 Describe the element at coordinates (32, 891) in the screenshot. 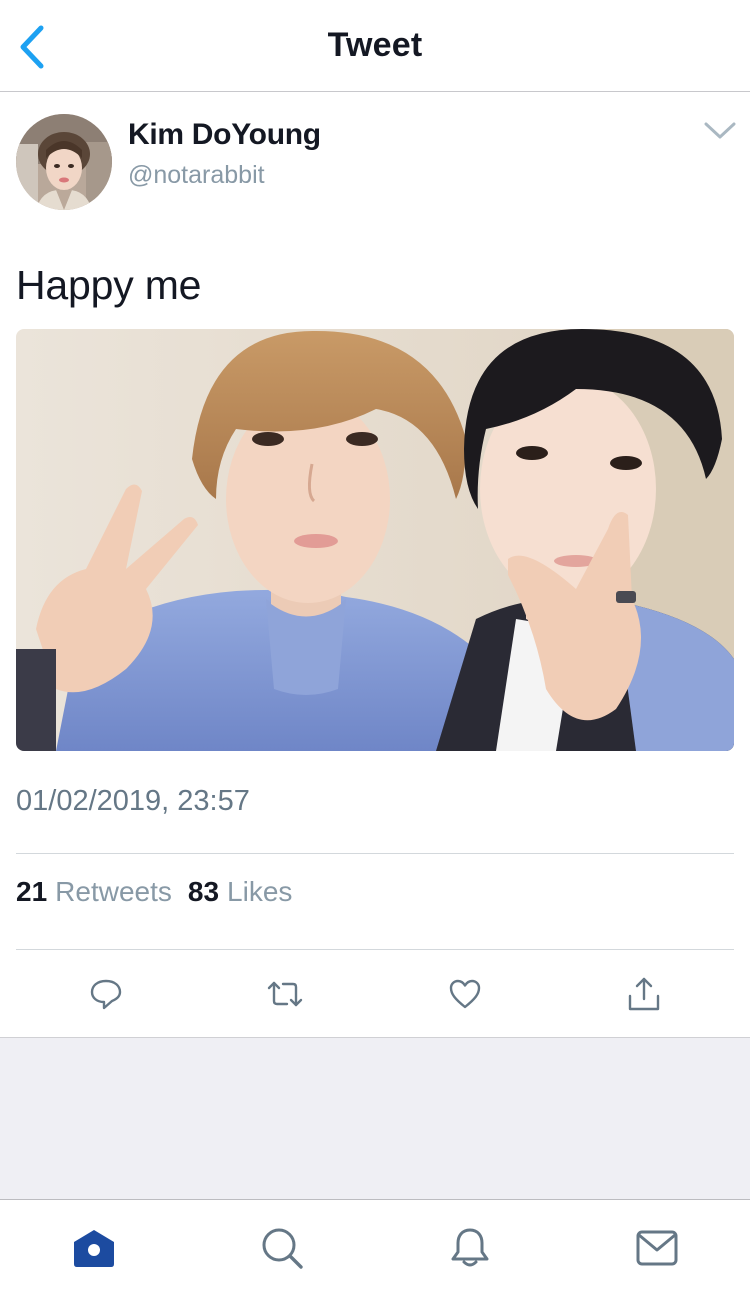

I see `retweets-count: 21` at that location.